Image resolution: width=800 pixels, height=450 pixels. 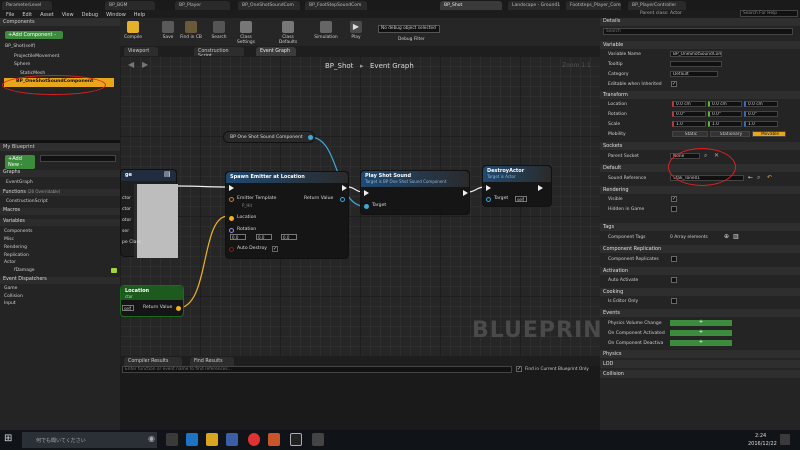 What do you see at coordinates (471, 5) in the screenshot?
I see `doc-tab-bp-shot: BP_Shot` at bounding box center [471, 5].